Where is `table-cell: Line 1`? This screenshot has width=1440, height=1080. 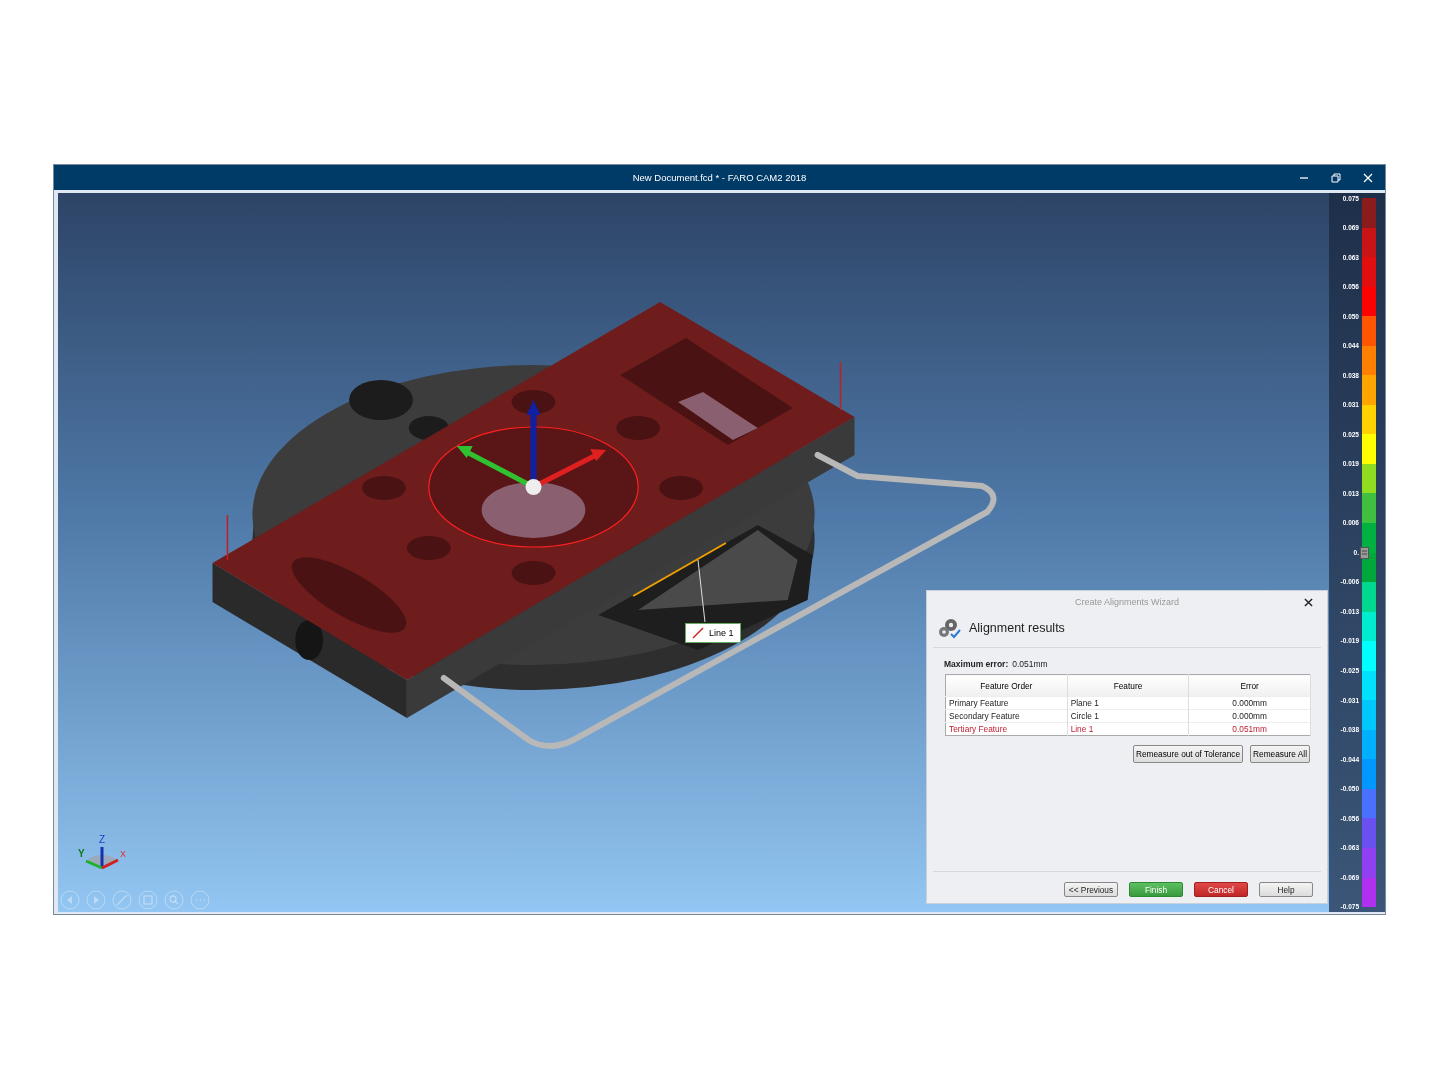 table-cell: Line 1 is located at coordinates (1128, 729).